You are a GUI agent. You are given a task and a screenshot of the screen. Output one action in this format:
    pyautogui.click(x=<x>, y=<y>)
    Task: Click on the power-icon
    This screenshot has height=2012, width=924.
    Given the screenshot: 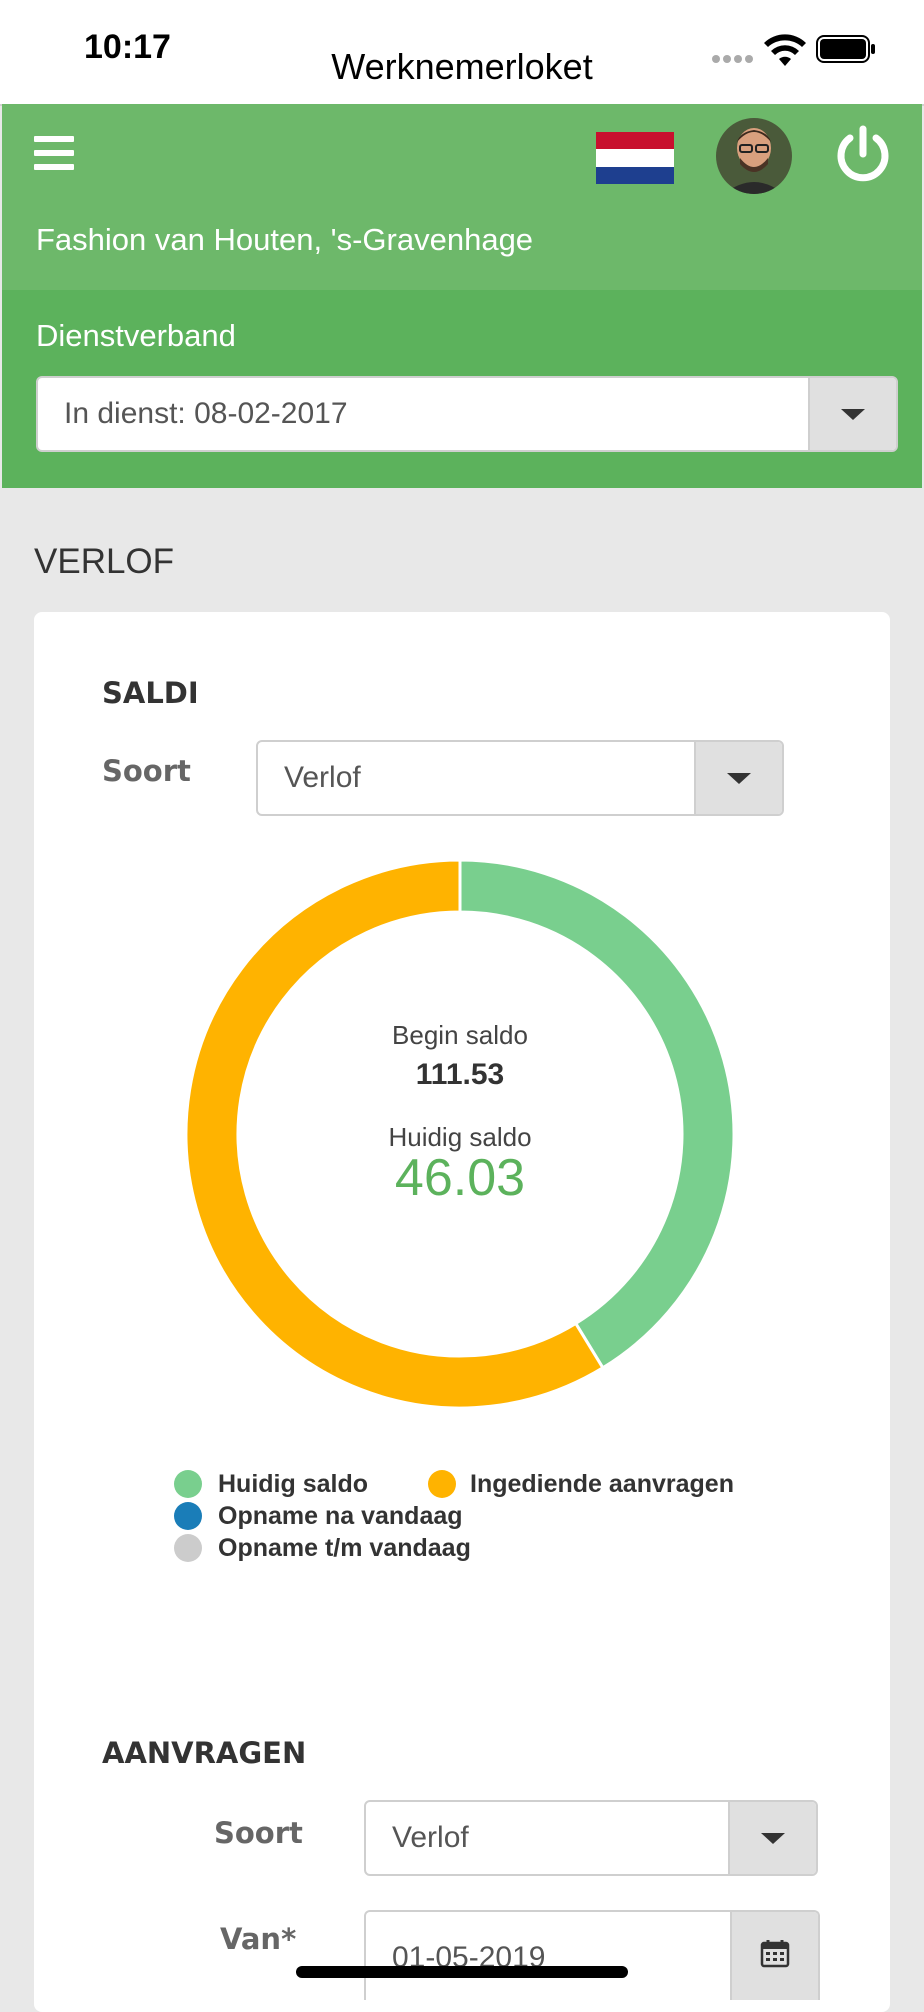 What is the action you would take?
    pyautogui.click(x=863, y=155)
    